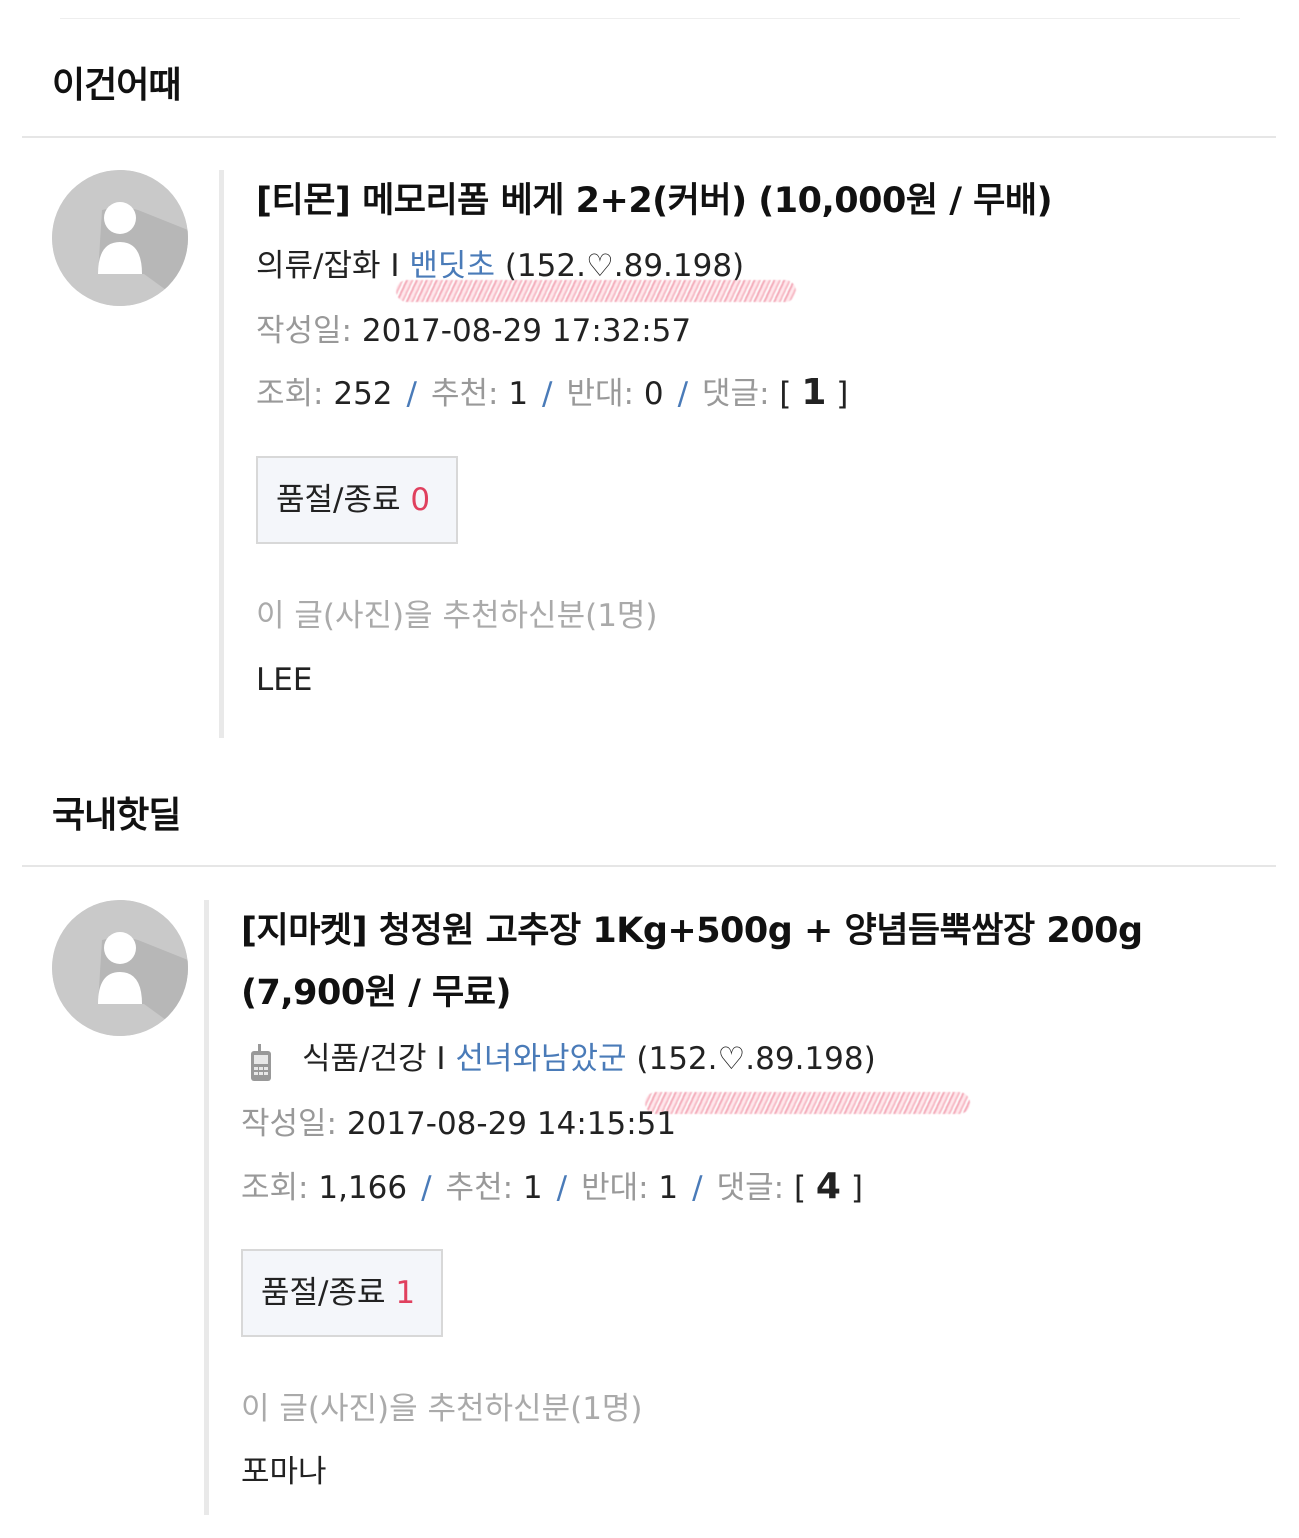  What do you see at coordinates (741, 931) in the screenshot?
I see `post-title-line: [지마켓] 청정원 고추장 1Kg+500g + 양념듬뿍쌈장 200g` at bounding box center [741, 931].